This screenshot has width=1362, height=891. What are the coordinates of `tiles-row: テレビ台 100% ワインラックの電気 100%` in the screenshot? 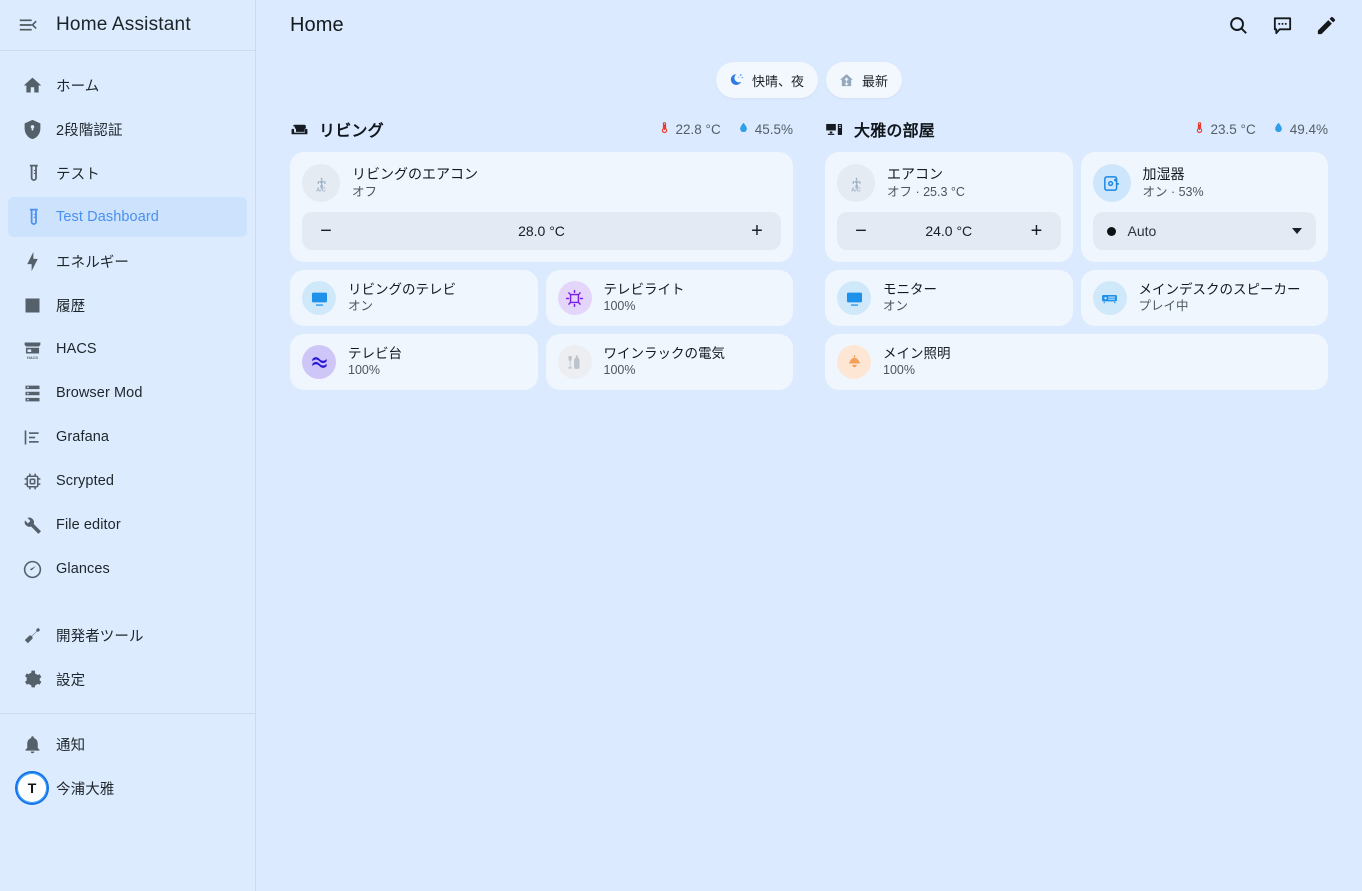 It's located at (541, 362).